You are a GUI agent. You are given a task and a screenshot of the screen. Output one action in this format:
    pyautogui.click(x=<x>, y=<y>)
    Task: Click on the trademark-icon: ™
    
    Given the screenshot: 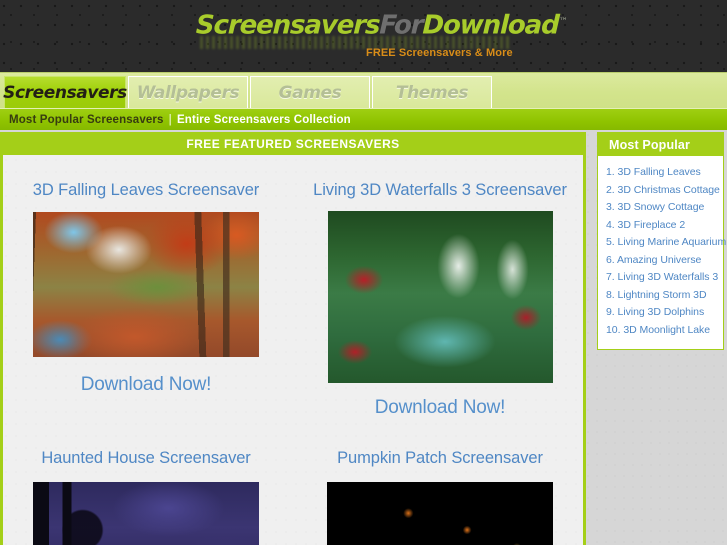 What is the action you would take?
    pyautogui.click(x=563, y=22)
    